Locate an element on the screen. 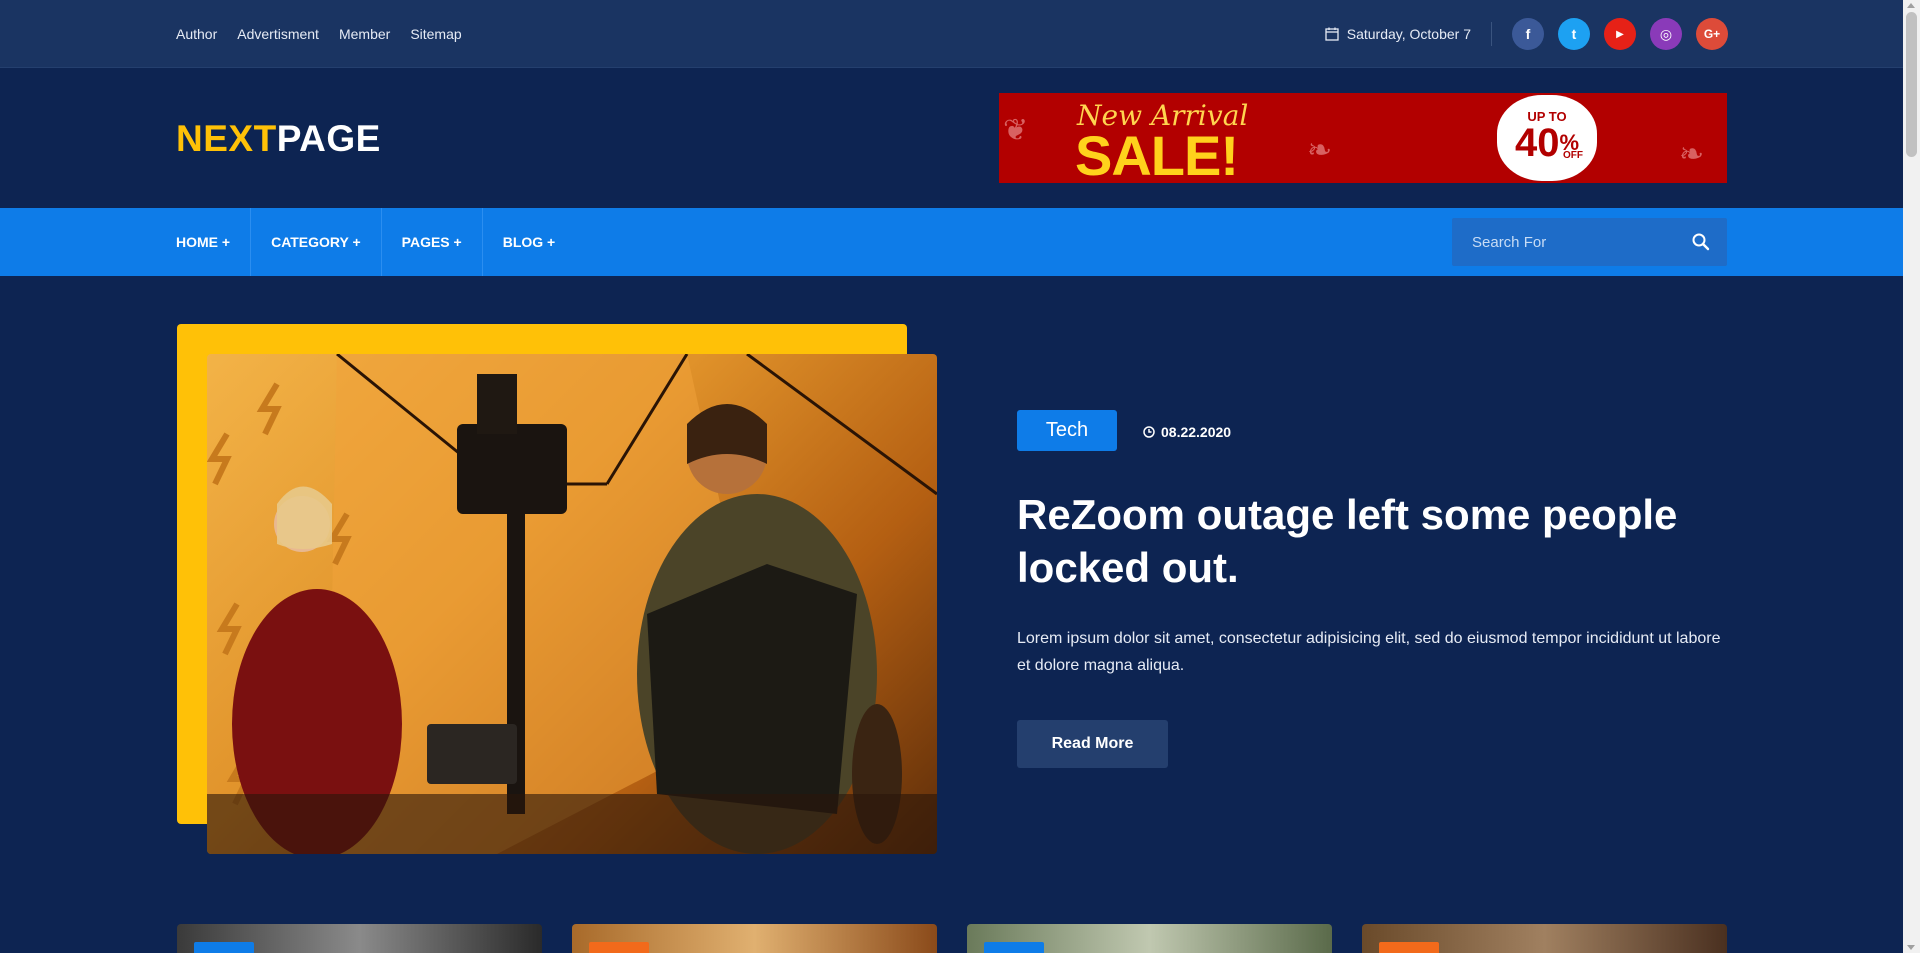 Image resolution: width=1920 pixels, height=953 pixels. top-link-advertisment: Advertisment is located at coordinates (278, 34).